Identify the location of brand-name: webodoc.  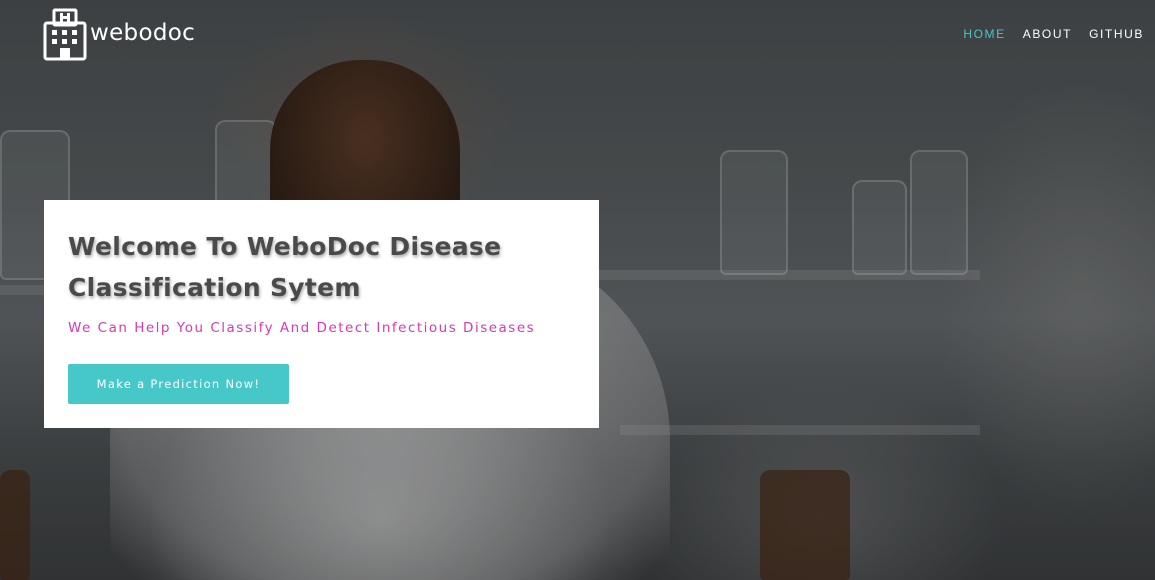
(143, 33).